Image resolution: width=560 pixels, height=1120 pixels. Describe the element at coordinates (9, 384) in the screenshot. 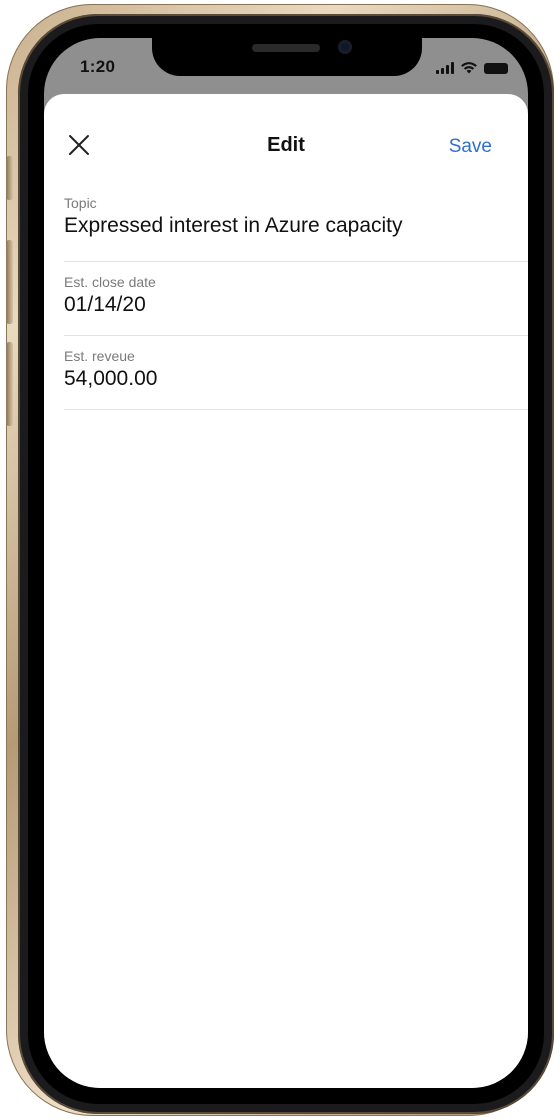

I see `volume-down-button` at that location.